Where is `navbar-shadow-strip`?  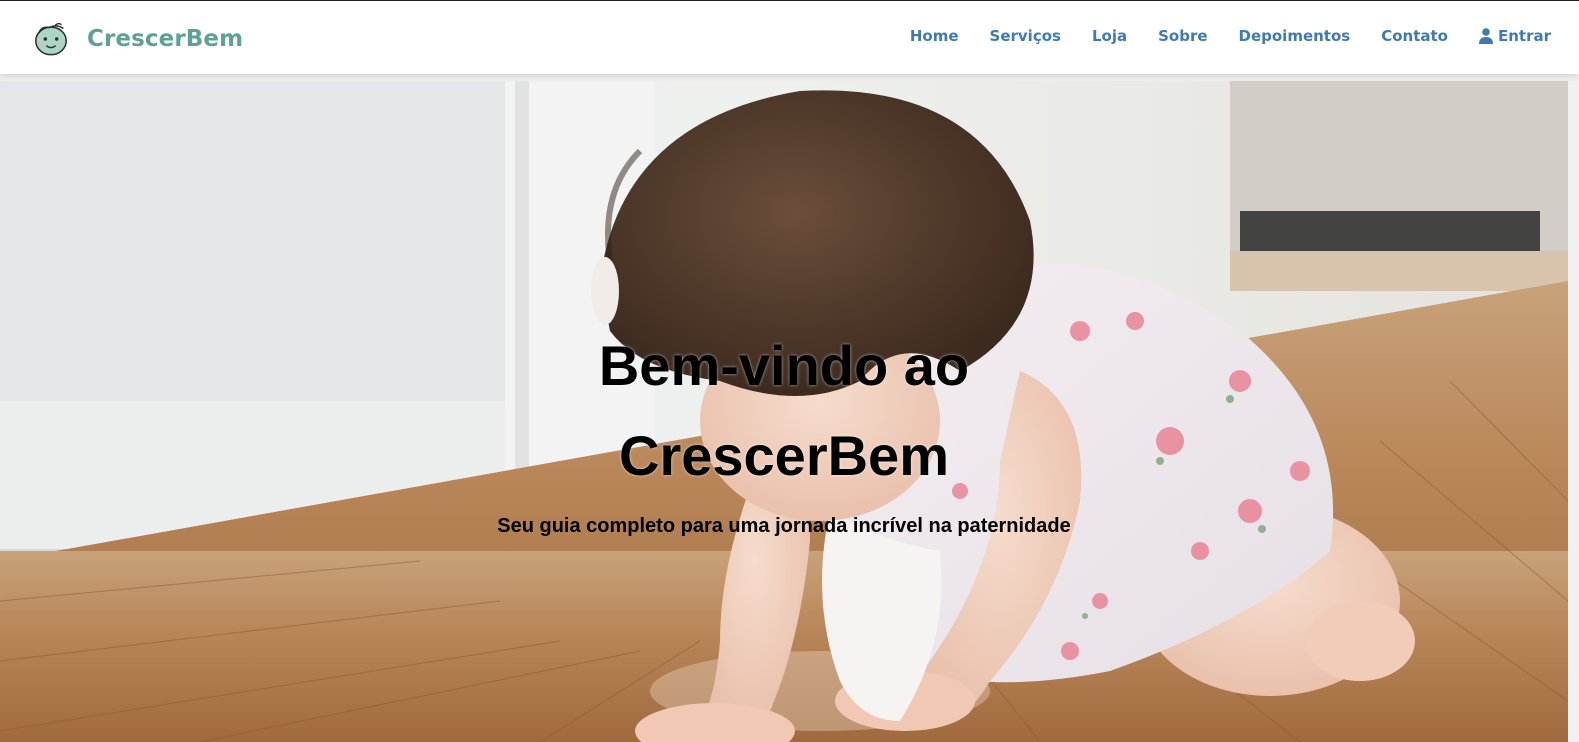 navbar-shadow-strip is located at coordinates (789, 77).